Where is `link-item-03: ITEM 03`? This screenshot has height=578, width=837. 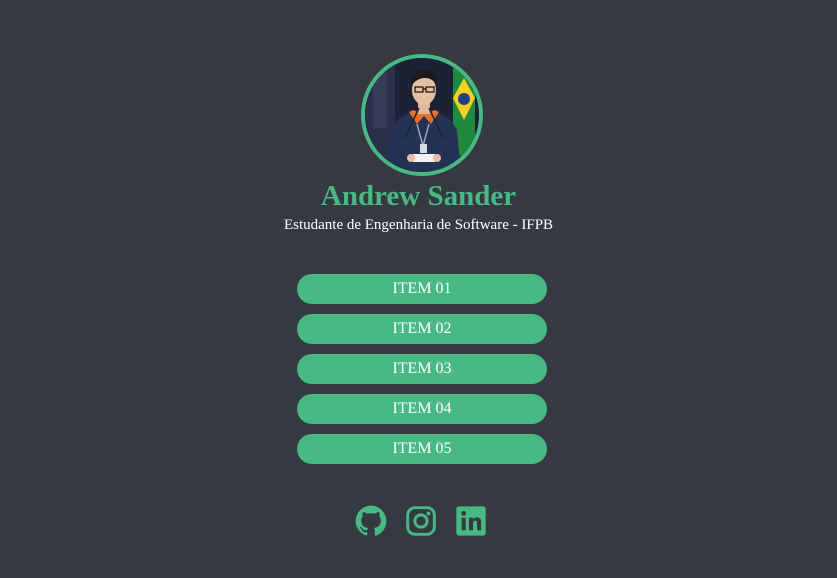 link-item-03: ITEM 03 is located at coordinates (422, 369).